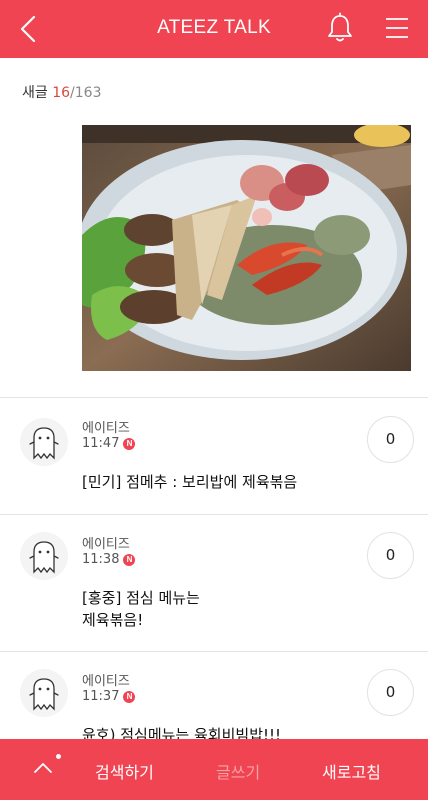  Describe the element at coordinates (214, 769) in the screenshot. I see `bottom-action-bar: 검색하기 글쓰기 새로고침` at that location.